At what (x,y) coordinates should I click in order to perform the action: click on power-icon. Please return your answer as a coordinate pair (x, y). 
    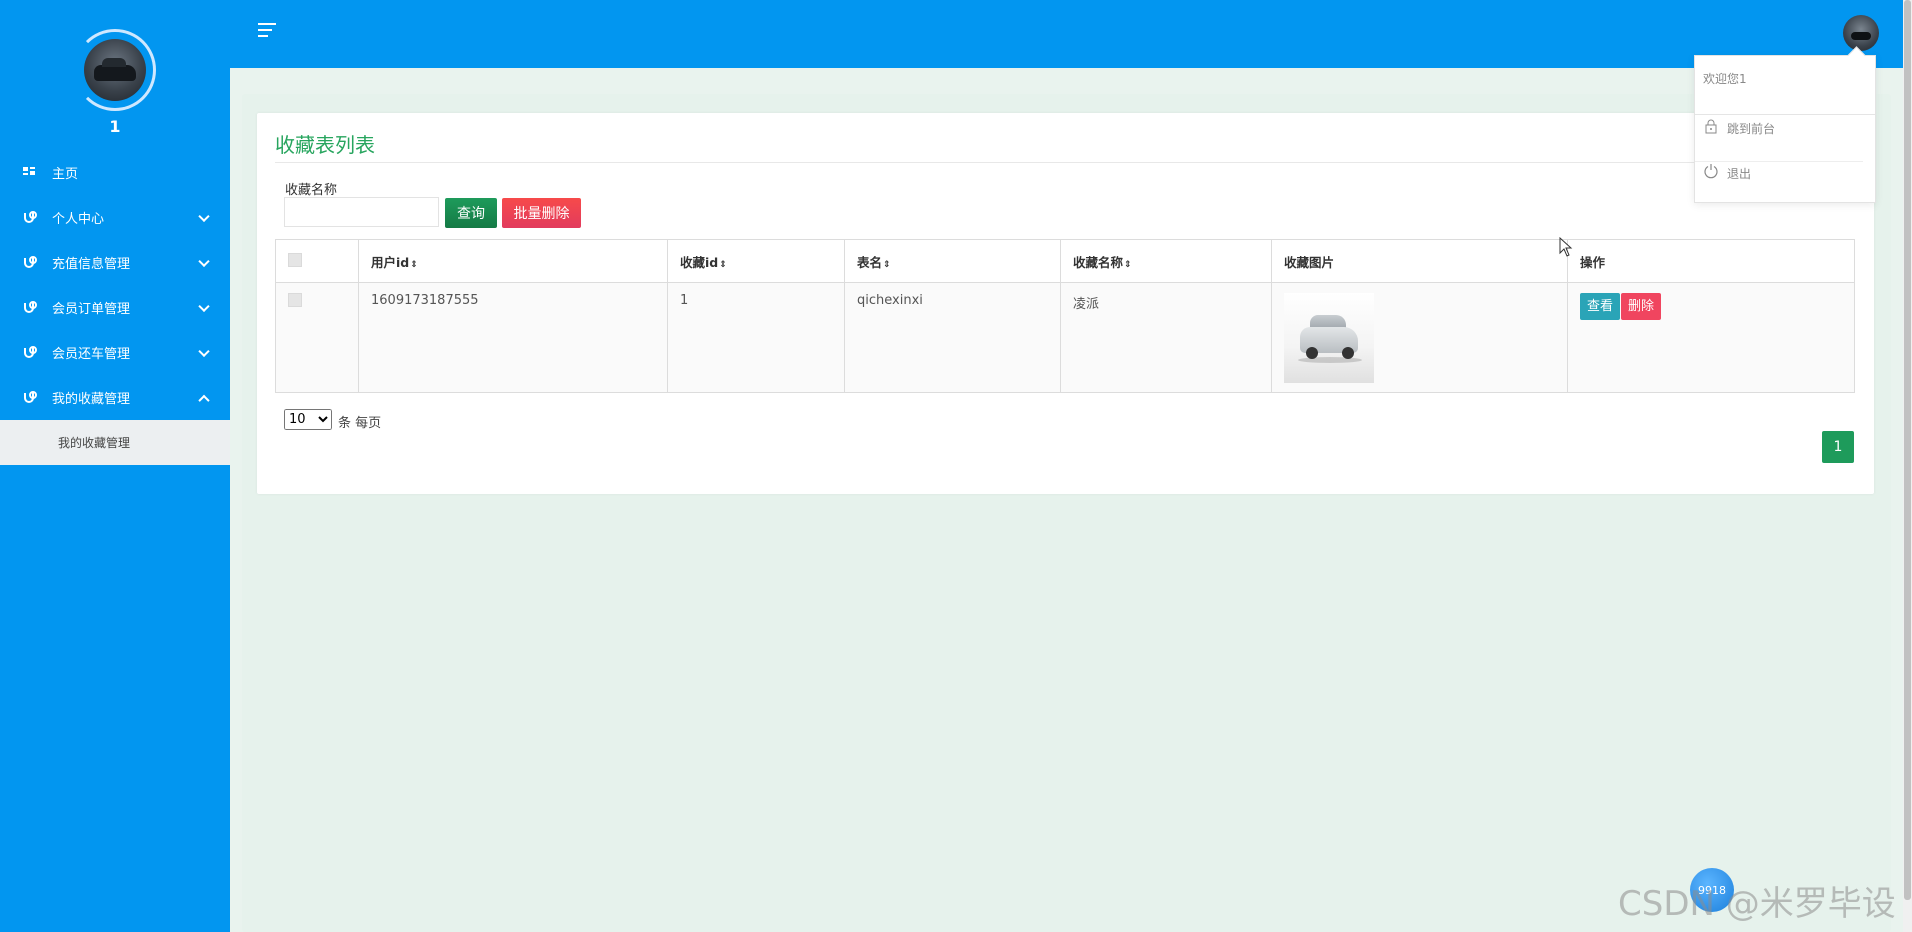
    Looking at the image, I should click on (1711, 173).